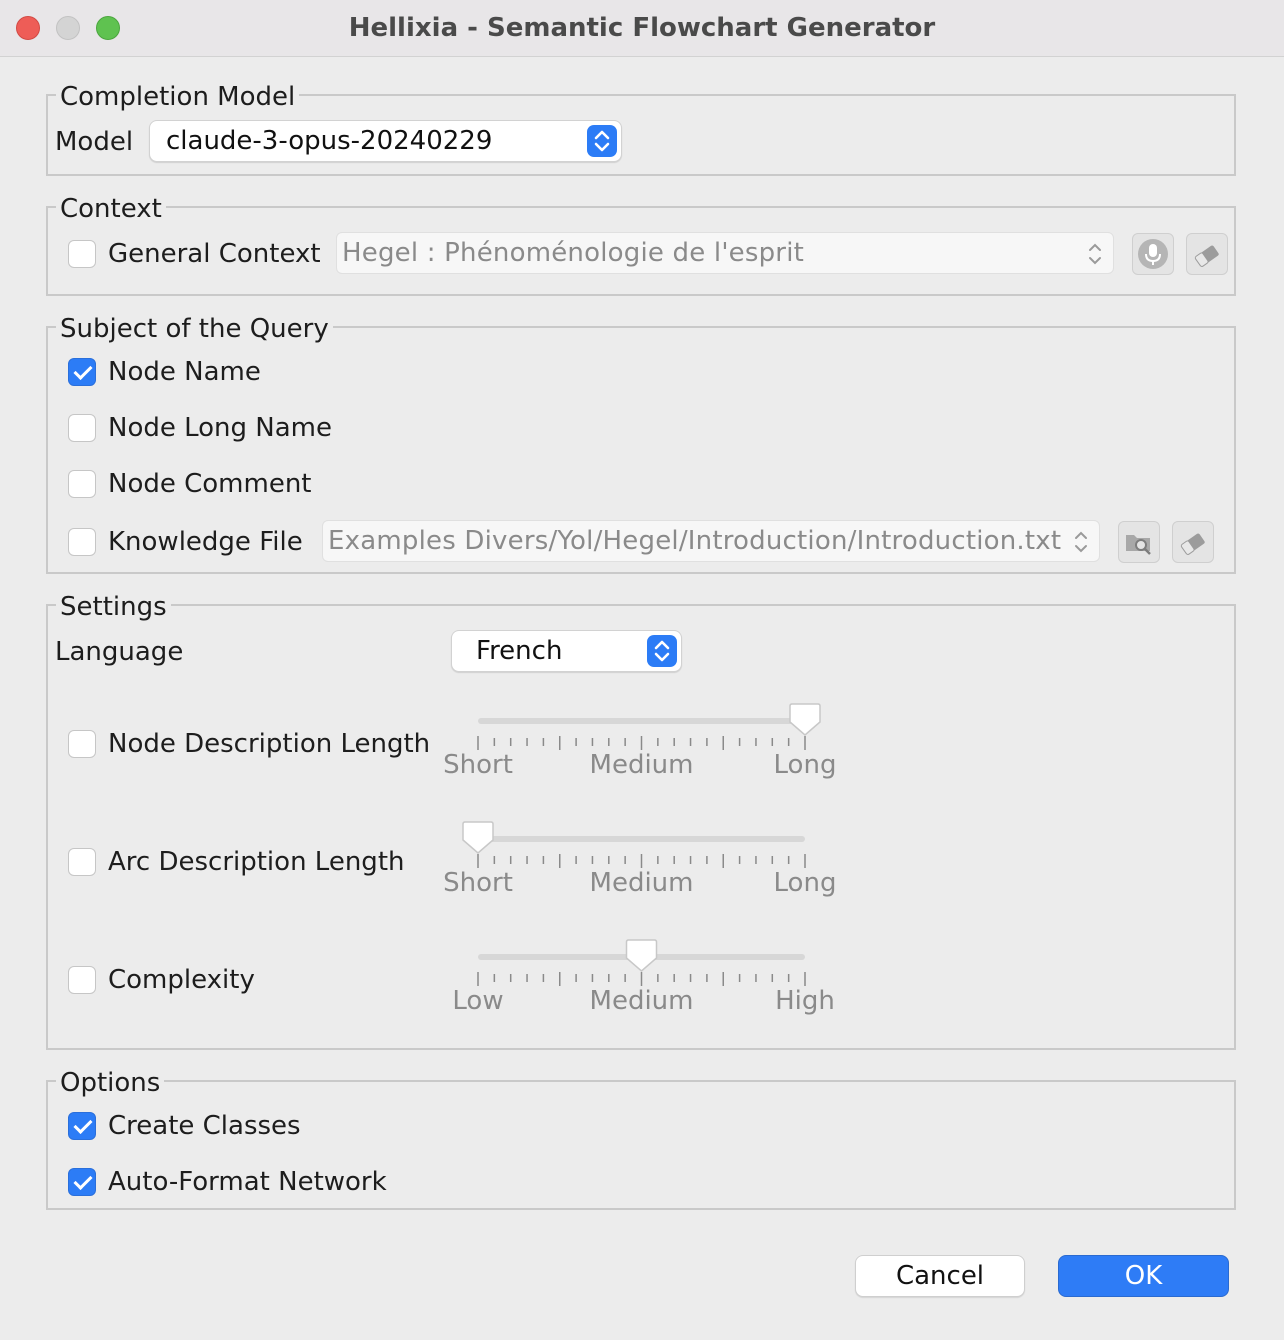  What do you see at coordinates (82, 862) in the screenshot?
I see `arc-description-length-checkbox` at bounding box center [82, 862].